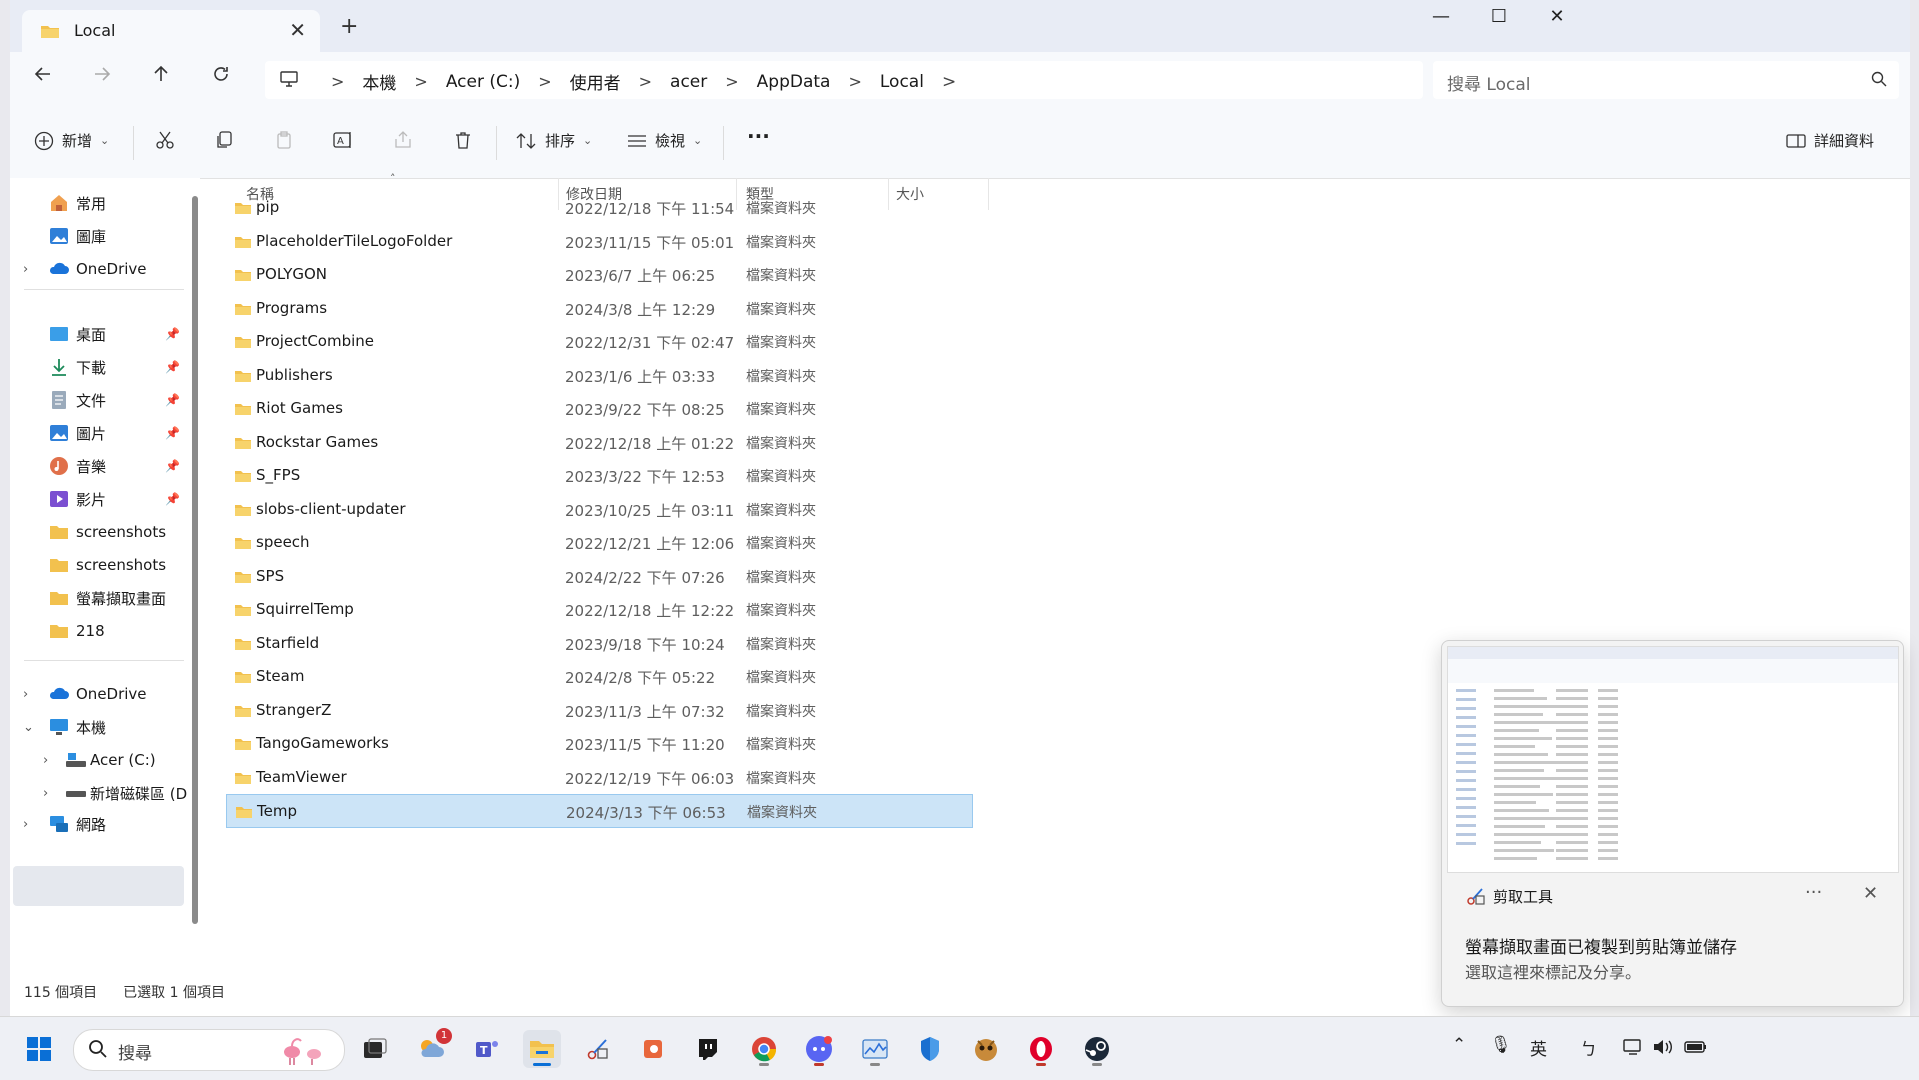 The width and height of the screenshot is (1919, 1080). What do you see at coordinates (599, 443) in the screenshot?
I see `file-row: Rockstar Games 2022/12/18 上午 01:22 檔案資料夾` at bounding box center [599, 443].